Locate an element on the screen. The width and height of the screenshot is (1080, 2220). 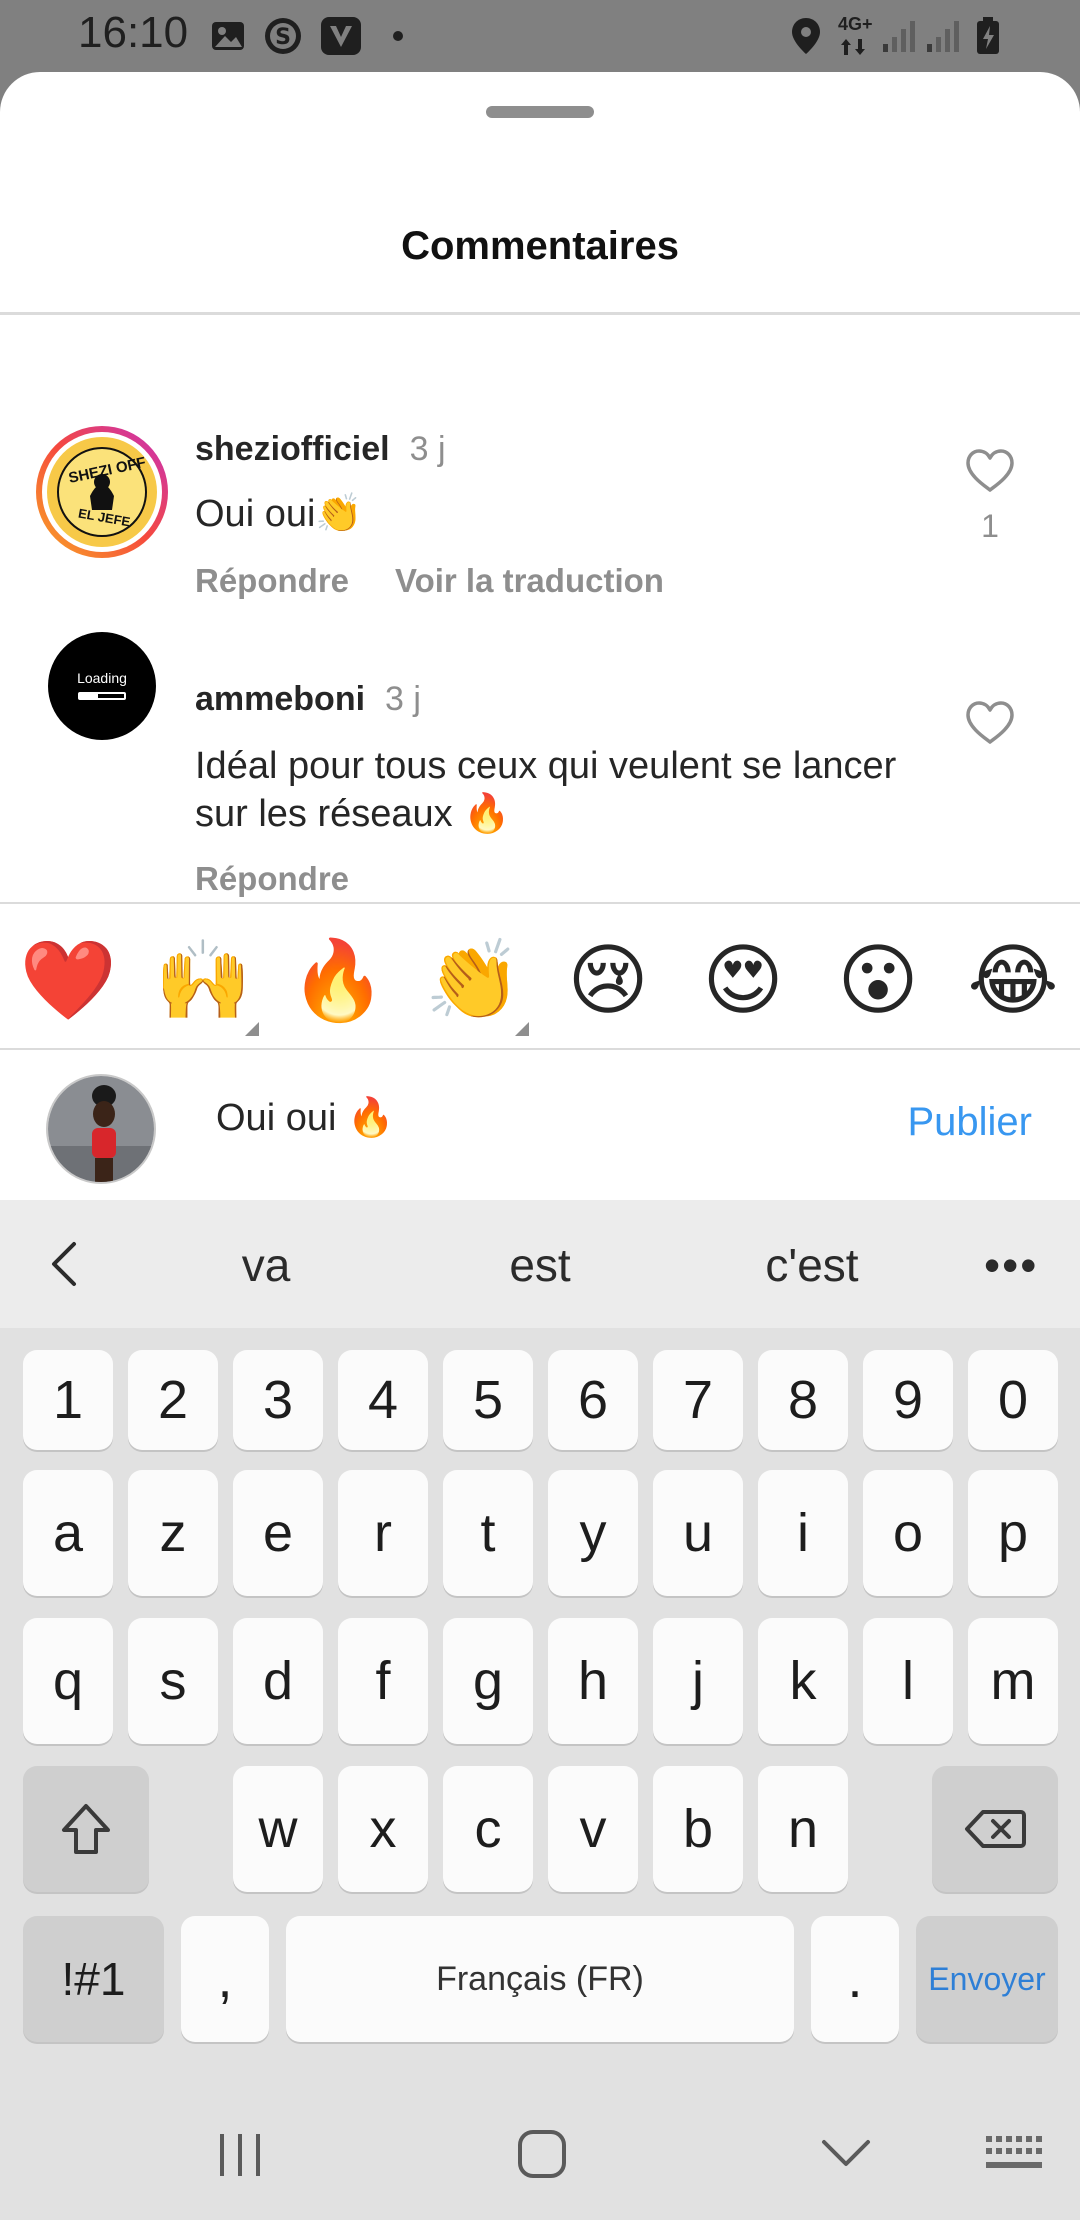
emoji-fire-button: 🔥 is located at coordinates (338, 981).